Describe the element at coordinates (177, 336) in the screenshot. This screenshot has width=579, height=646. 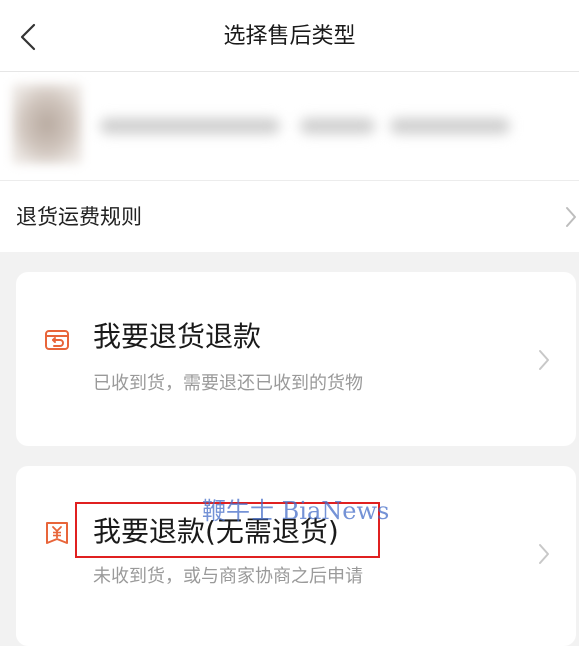
I see `option-title: 我要退货退款` at that location.